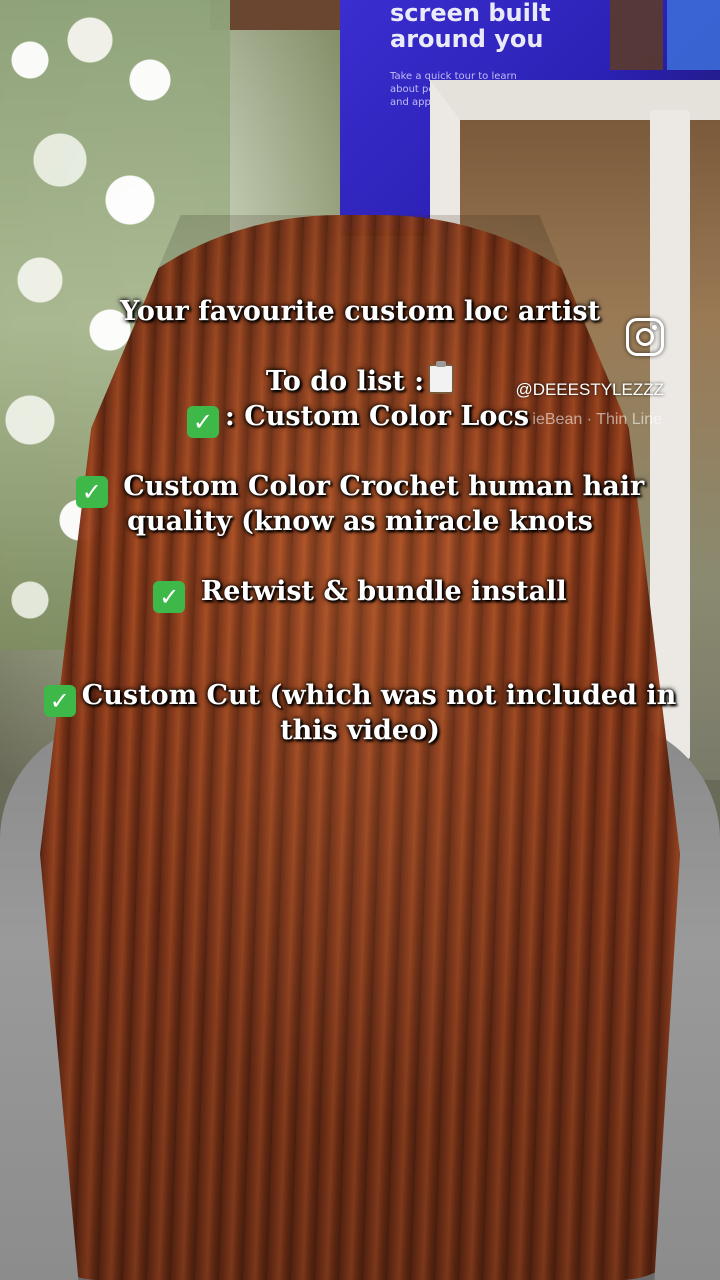 This screenshot has width=720, height=1280. Describe the element at coordinates (345, 381) in the screenshot. I see `todo-header: To do list :` at that location.